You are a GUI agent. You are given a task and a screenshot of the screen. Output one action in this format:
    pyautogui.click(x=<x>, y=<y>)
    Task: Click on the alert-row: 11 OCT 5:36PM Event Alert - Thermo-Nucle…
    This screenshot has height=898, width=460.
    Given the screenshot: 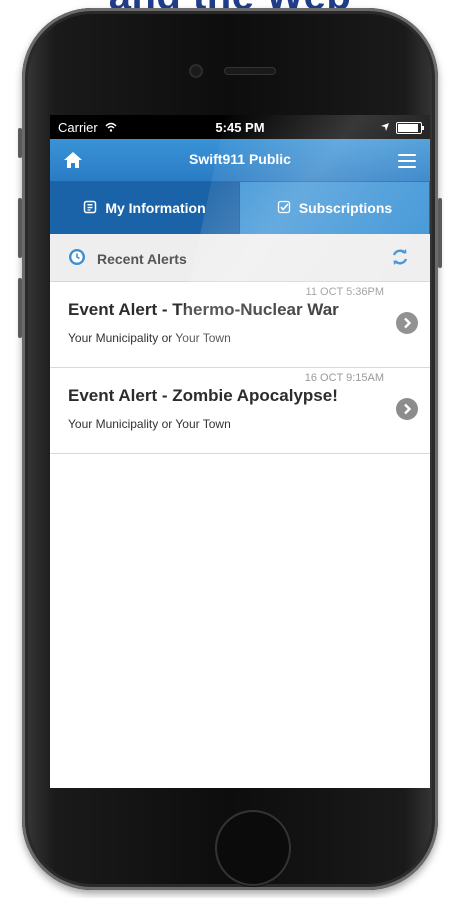 What is the action you would take?
    pyautogui.click(x=240, y=325)
    